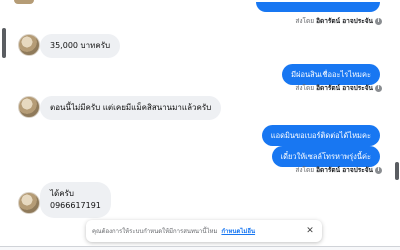 The height and width of the screenshot is (250, 400). I want to click on message-text: ได้ครับ, so click(62, 193).